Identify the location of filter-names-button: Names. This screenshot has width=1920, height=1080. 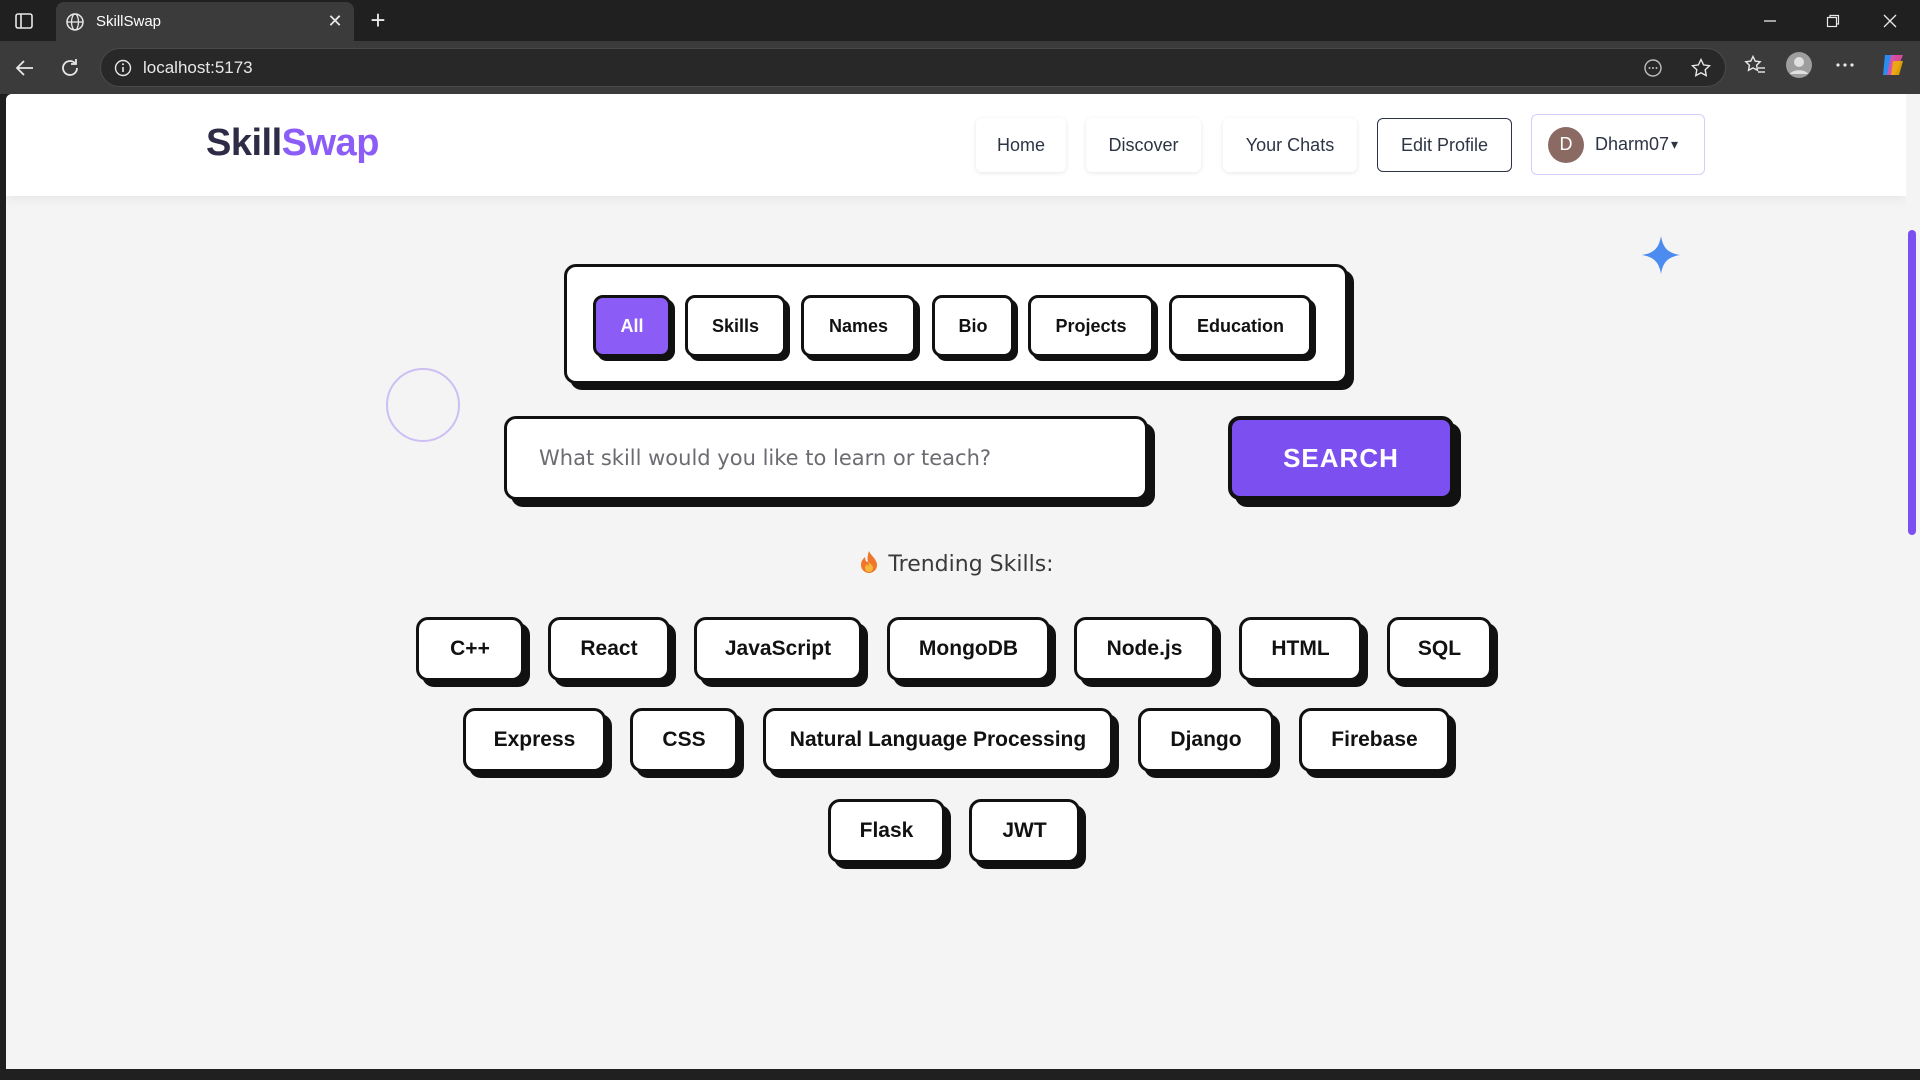
(858, 326).